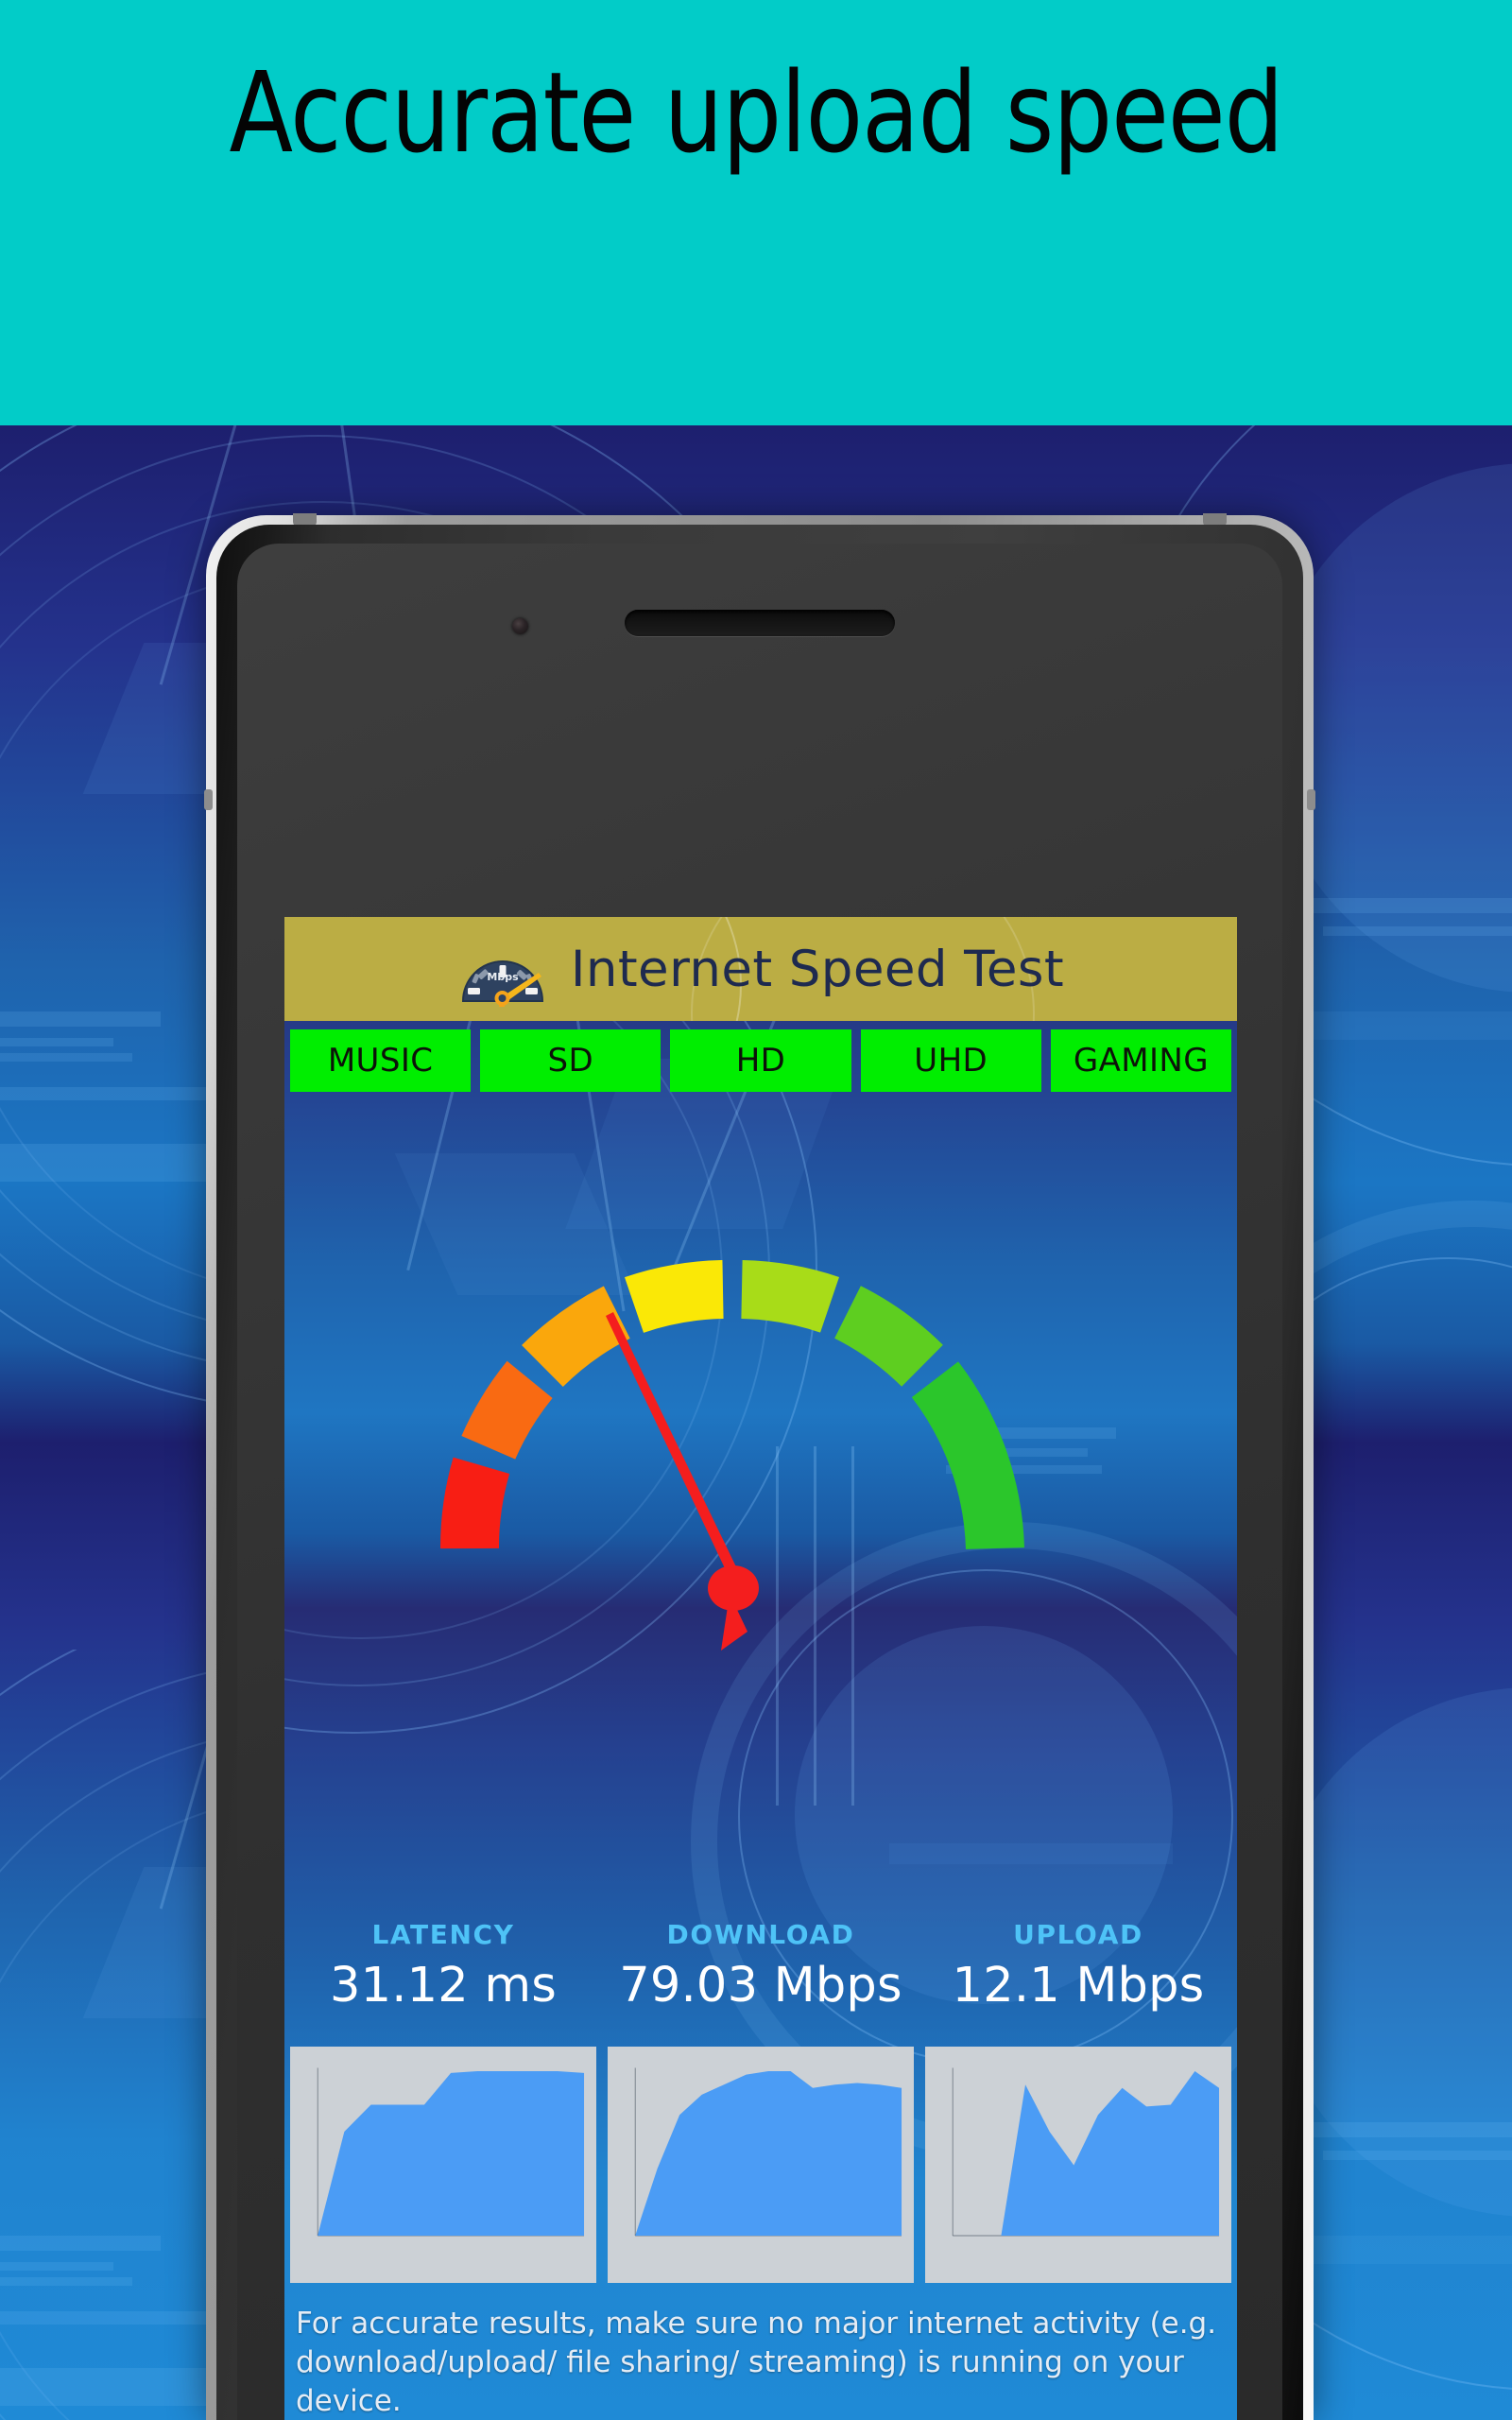 This screenshot has width=1512, height=2420. I want to click on category-button-row: MUSIC SD HD UHD GAMING, so click(760, 1060).